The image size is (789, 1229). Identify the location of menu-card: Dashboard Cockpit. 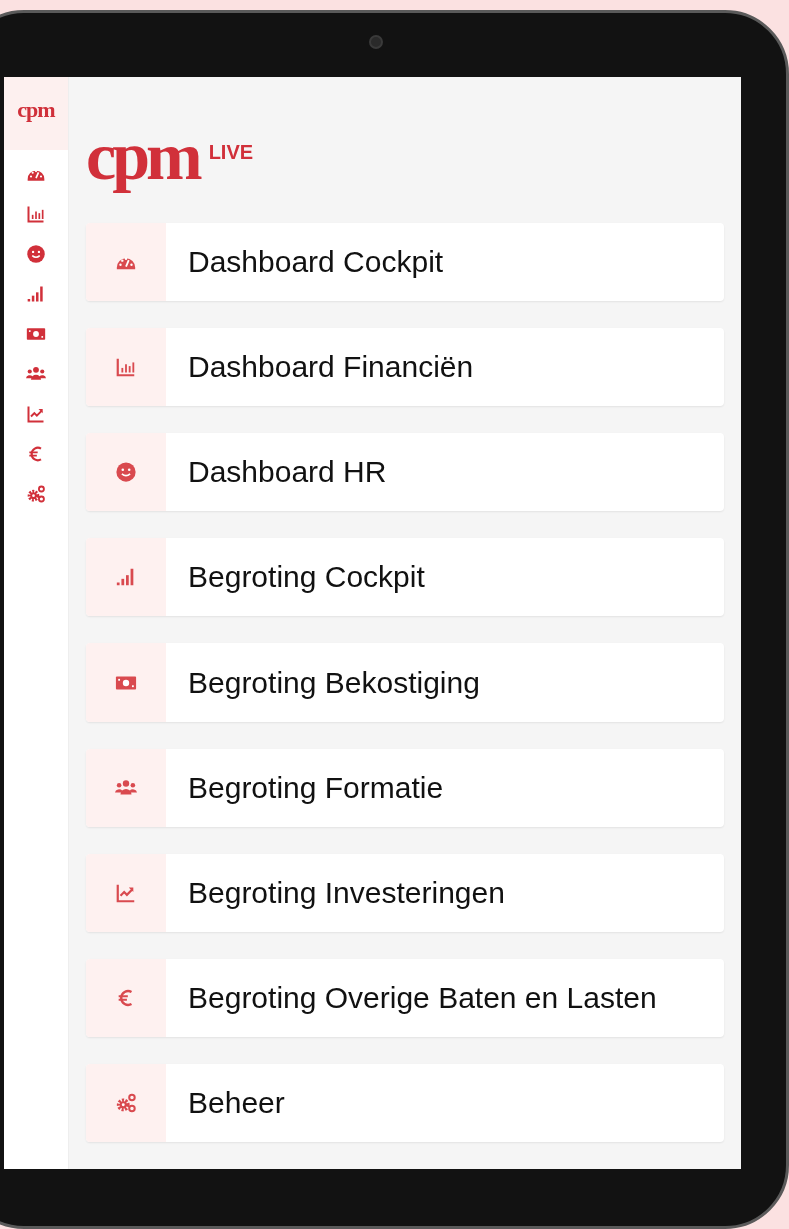
(405, 262).